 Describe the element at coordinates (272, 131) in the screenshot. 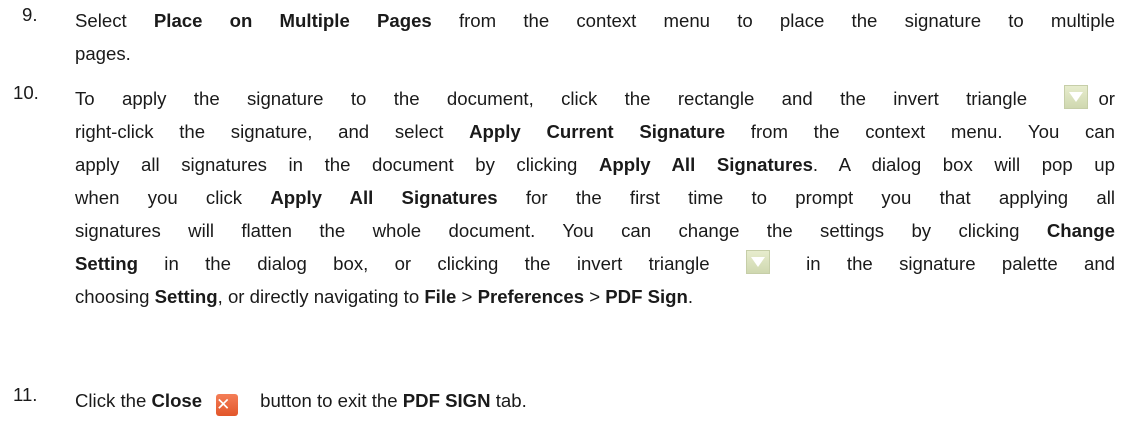

I see `text-run: right-click the signature, and select` at that location.